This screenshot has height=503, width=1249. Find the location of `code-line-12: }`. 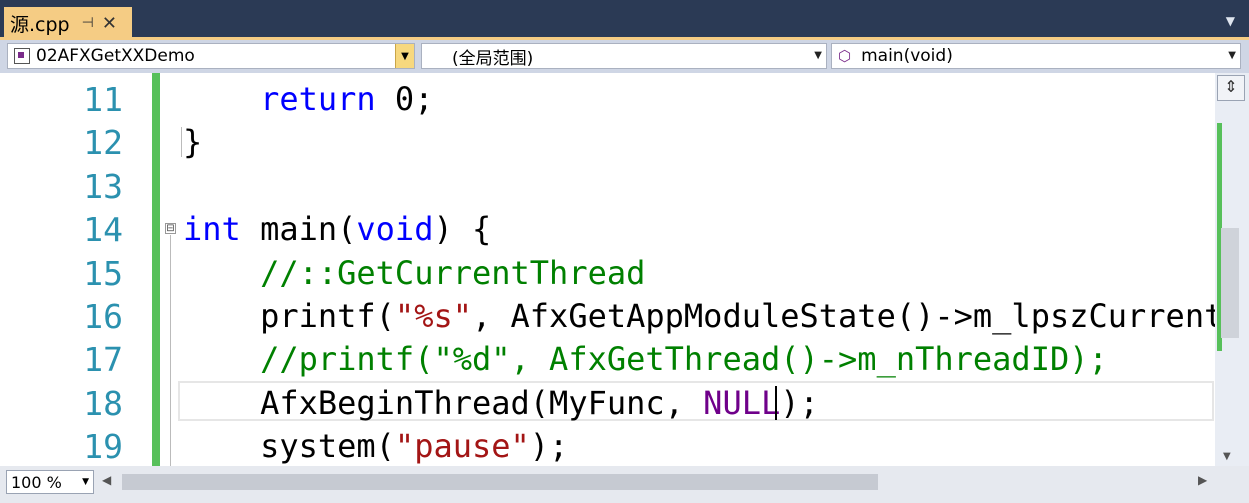

code-line-12: } is located at coordinates (193, 142).